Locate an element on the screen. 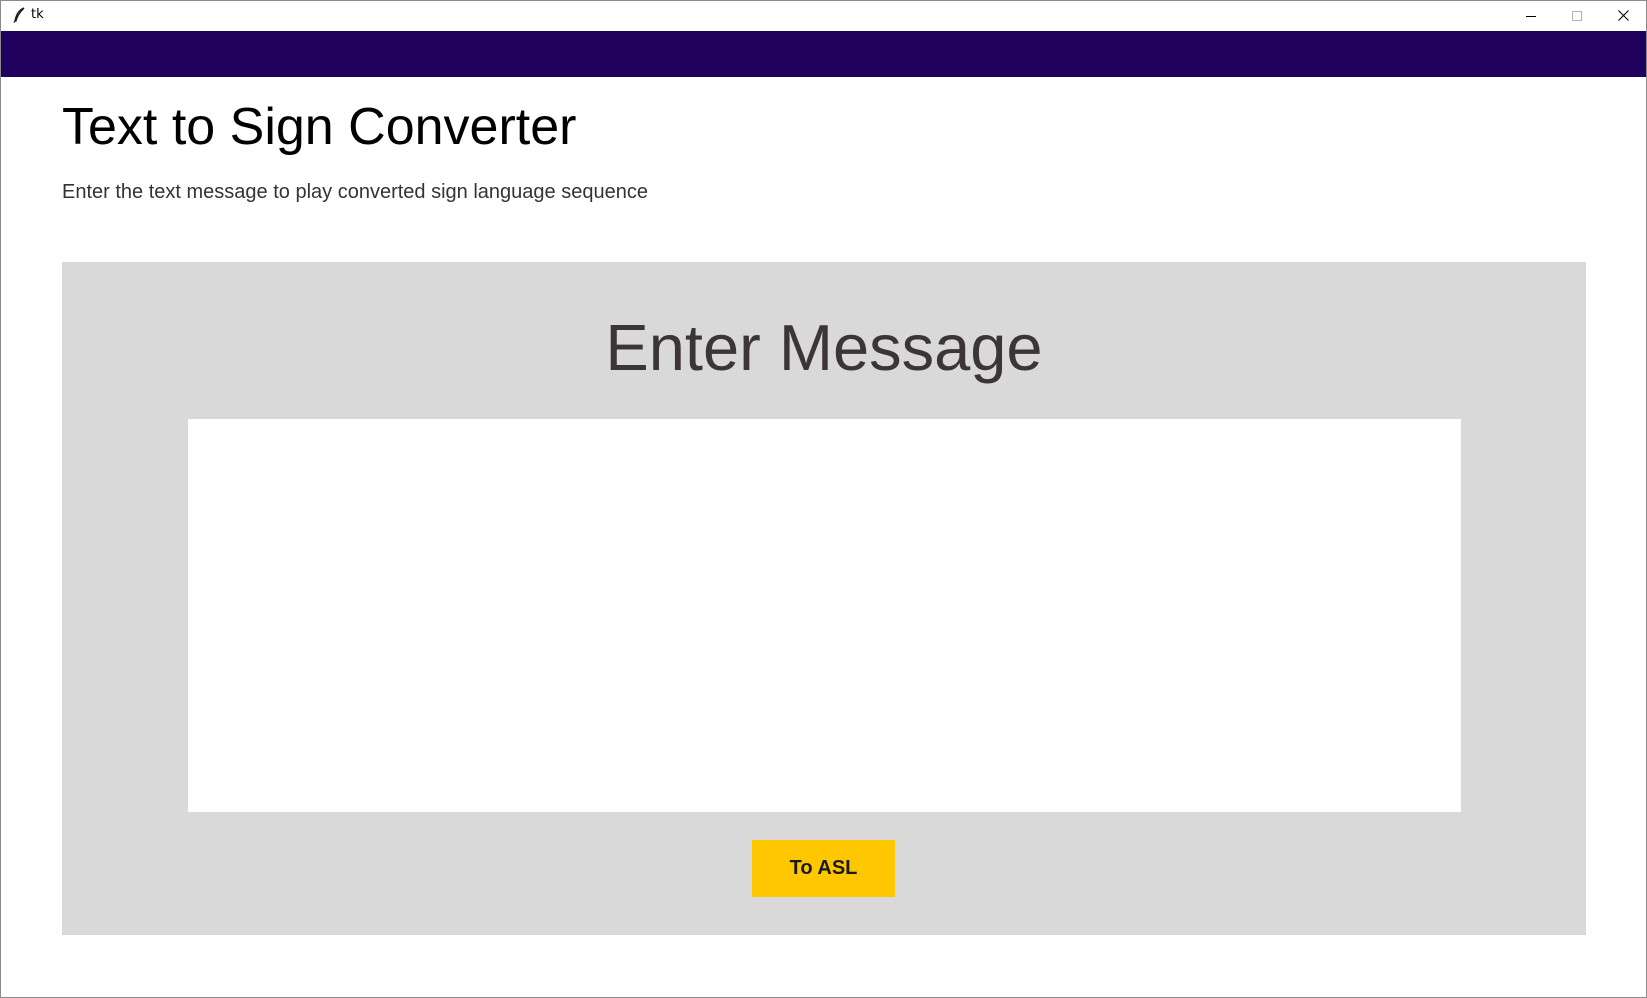  maximize-icon is located at coordinates (1577, 15).